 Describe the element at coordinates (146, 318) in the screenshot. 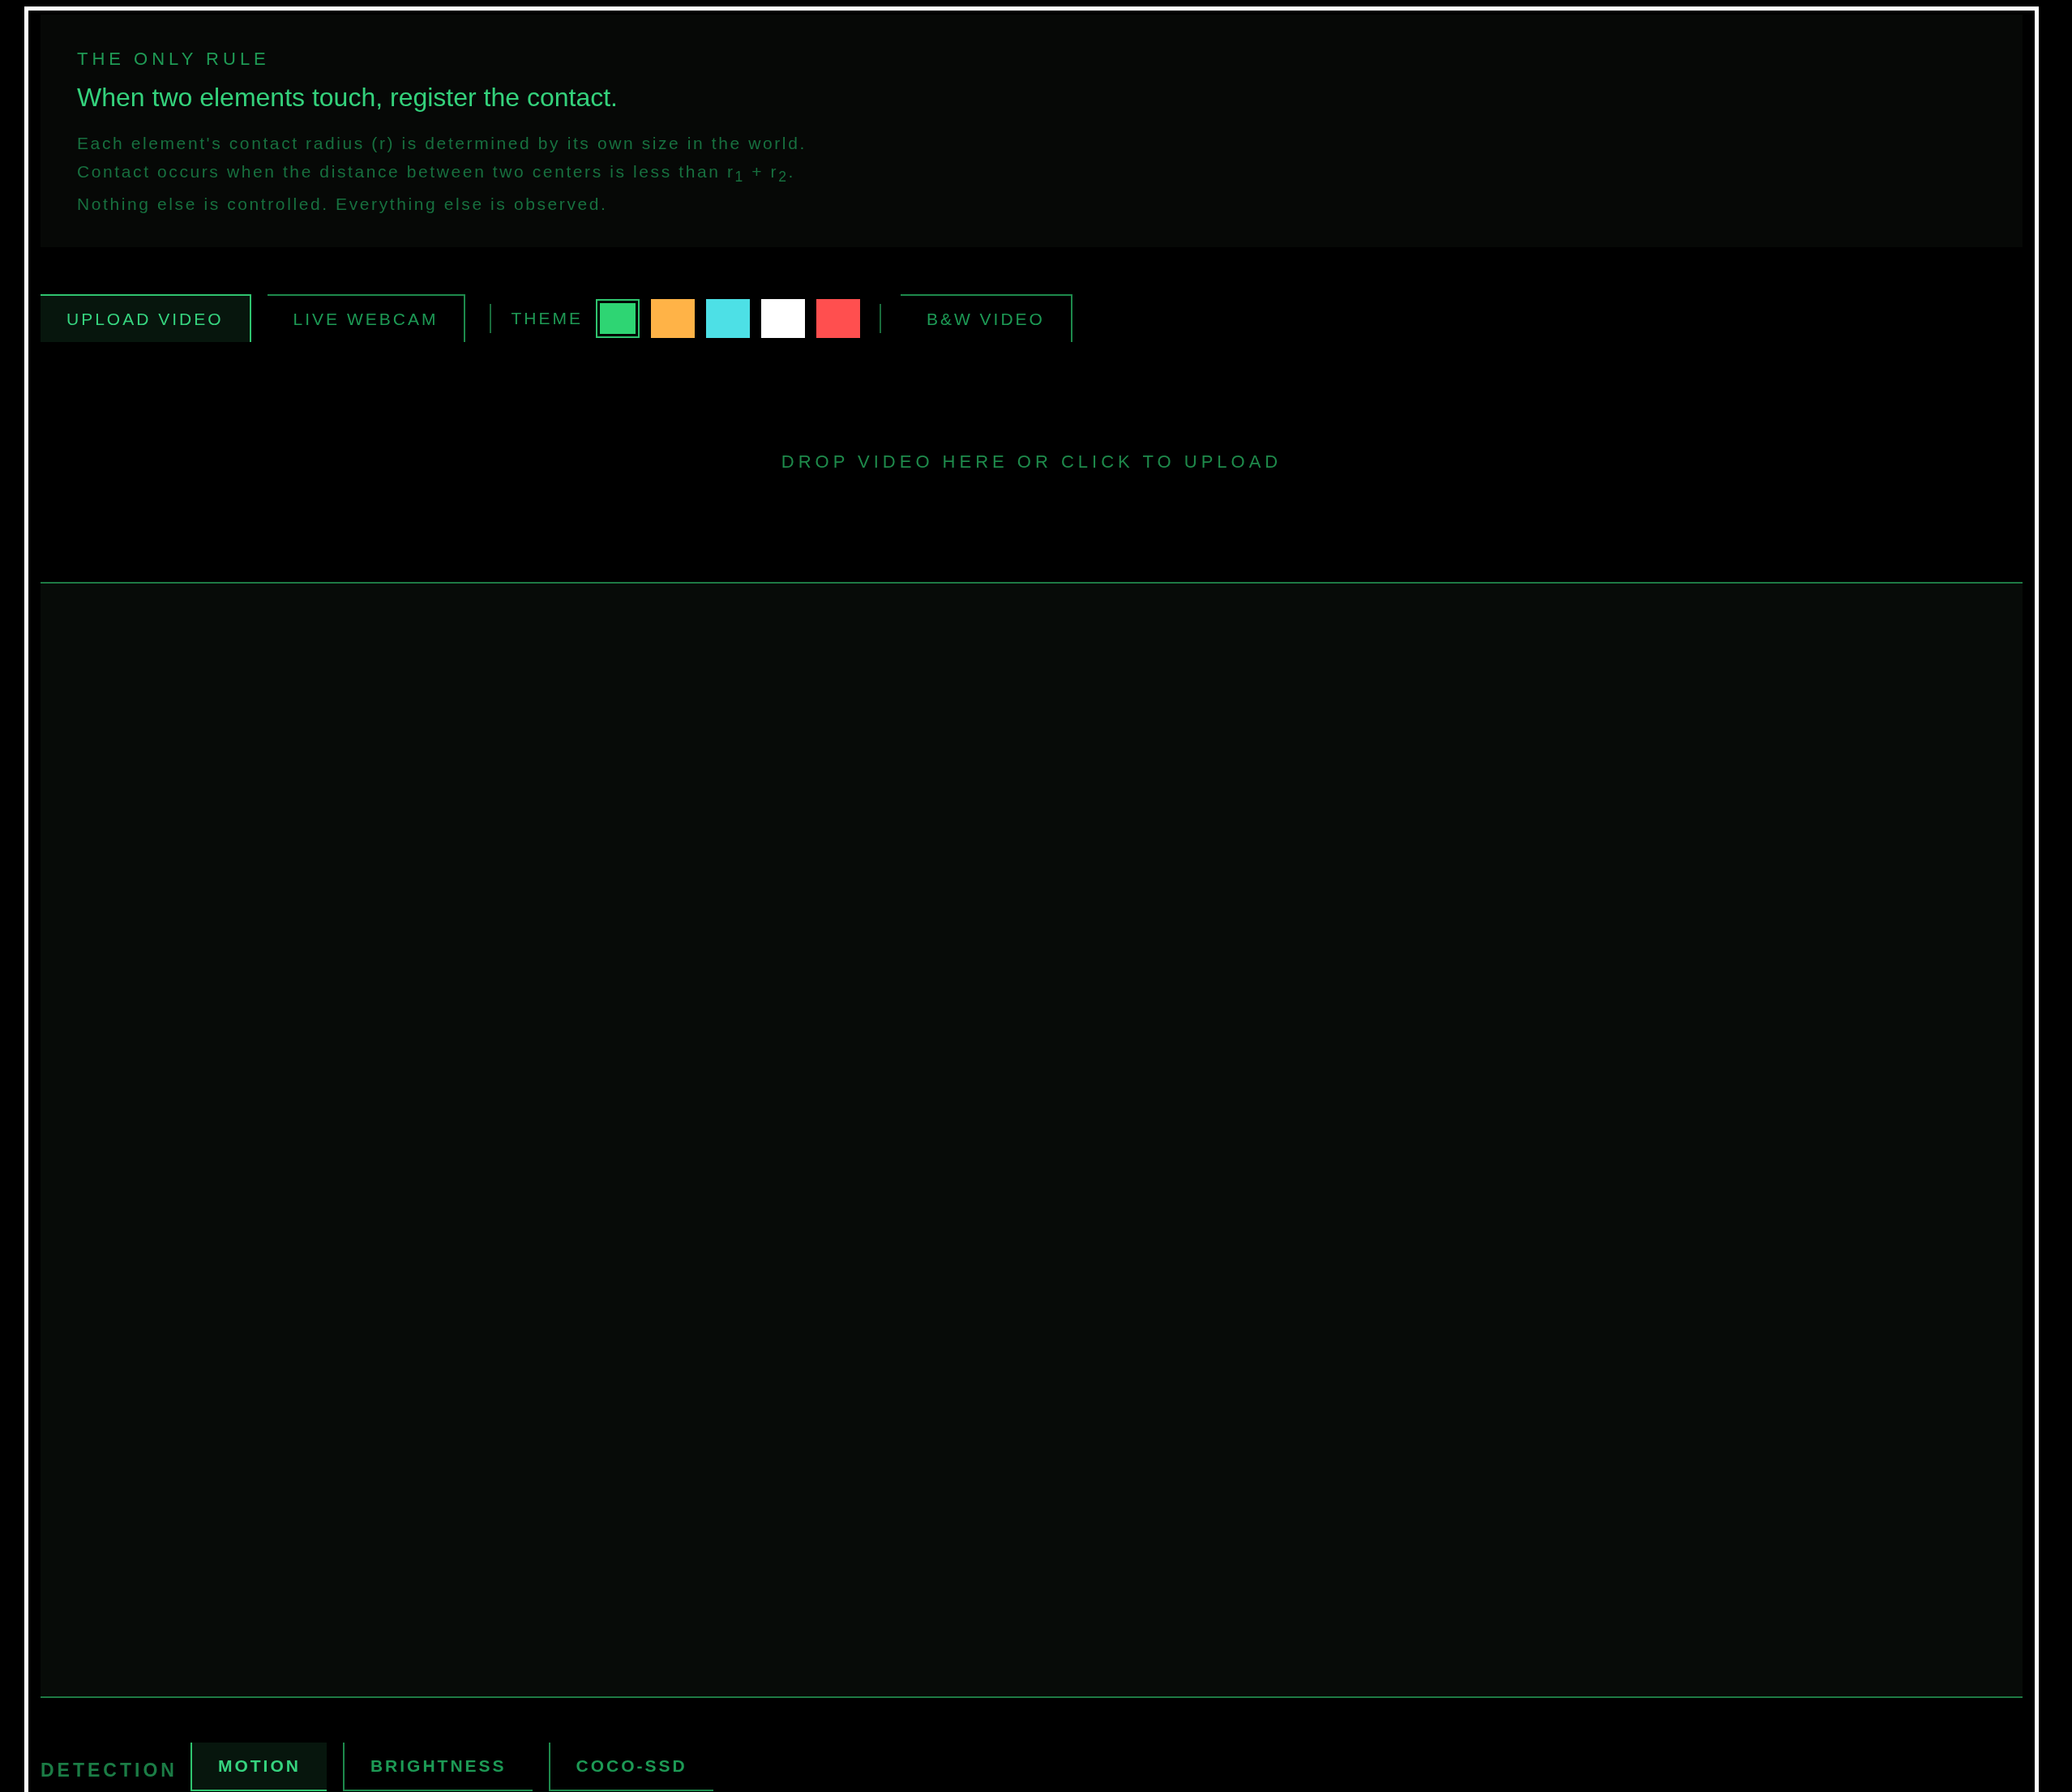

I see `source-tab: UPLOAD VIDEO` at that location.